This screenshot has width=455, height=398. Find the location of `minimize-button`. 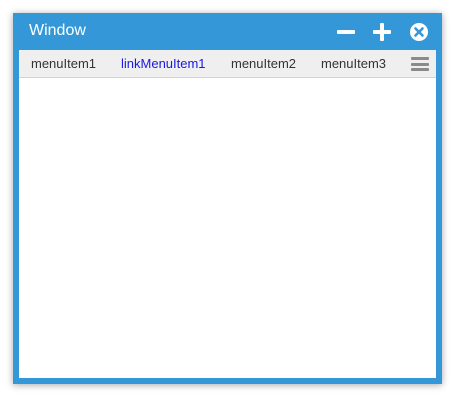

minimize-button is located at coordinates (346, 32).